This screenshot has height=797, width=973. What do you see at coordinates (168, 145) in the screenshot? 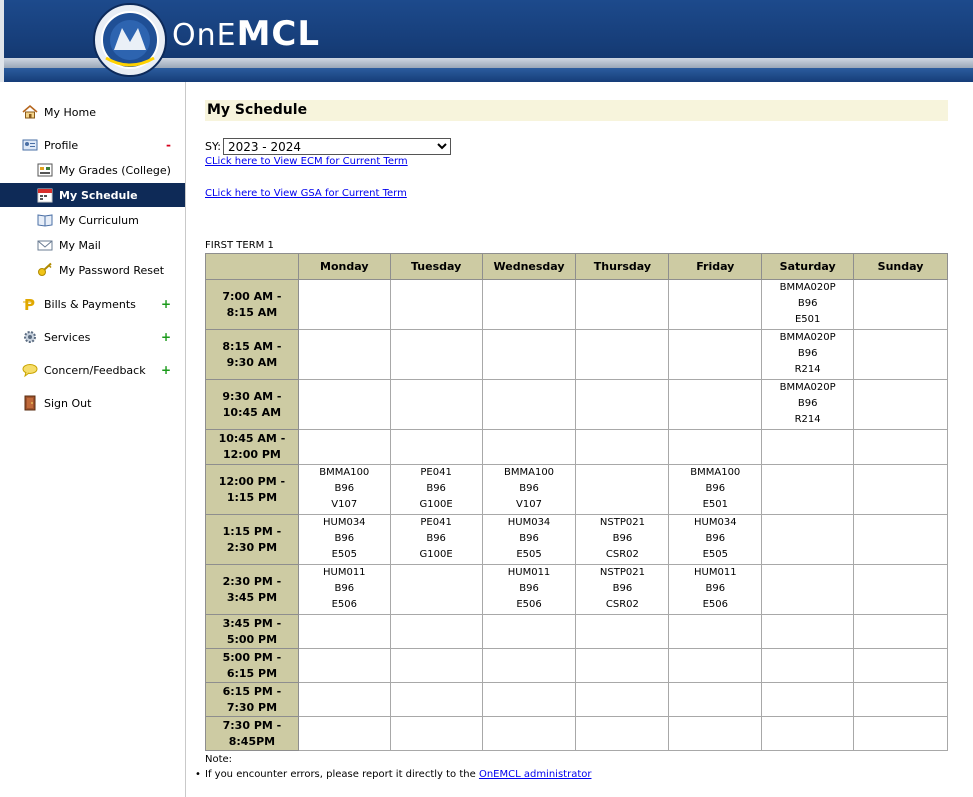
I see `collapse-toggle: -` at bounding box center [168, 145].